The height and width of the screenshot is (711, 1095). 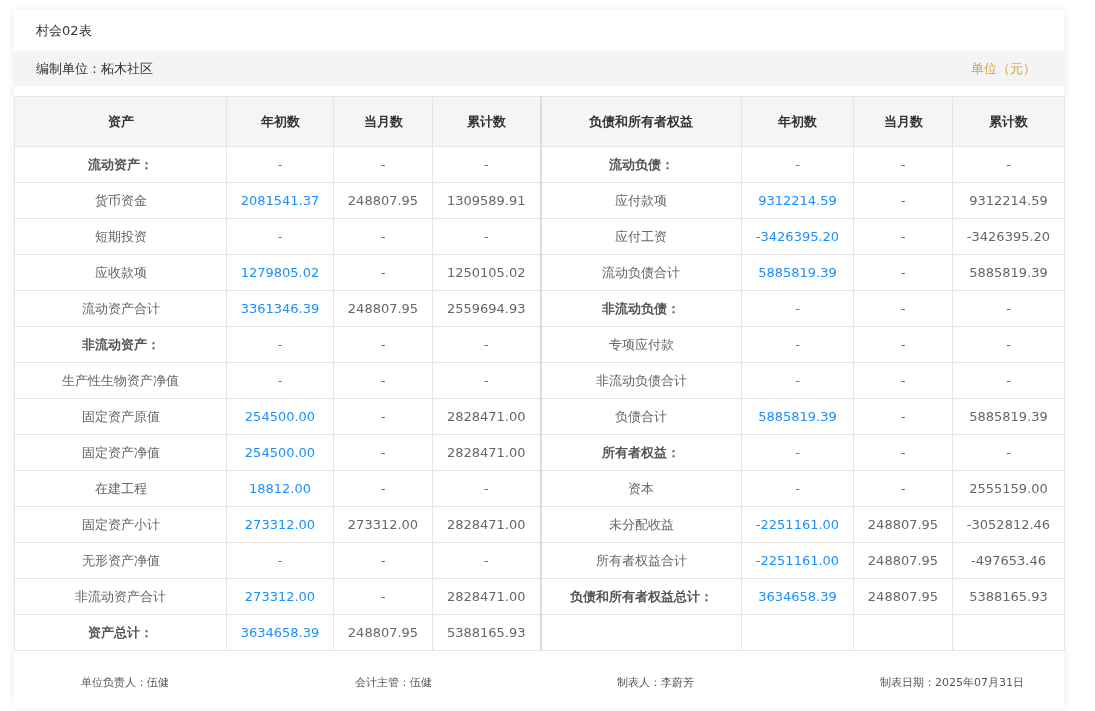 I want to click on row-label: 资产总计：, so click(x=120, y=632).